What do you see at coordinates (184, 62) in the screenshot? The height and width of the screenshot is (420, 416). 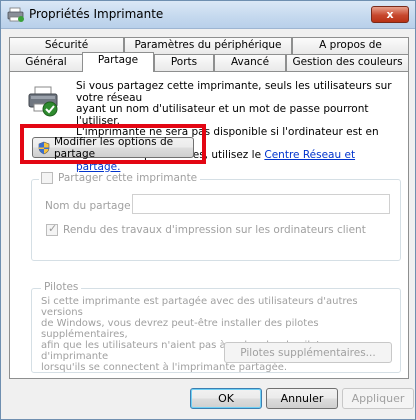 I see `tab-ports: Ports` at bounding box center [184, 62].